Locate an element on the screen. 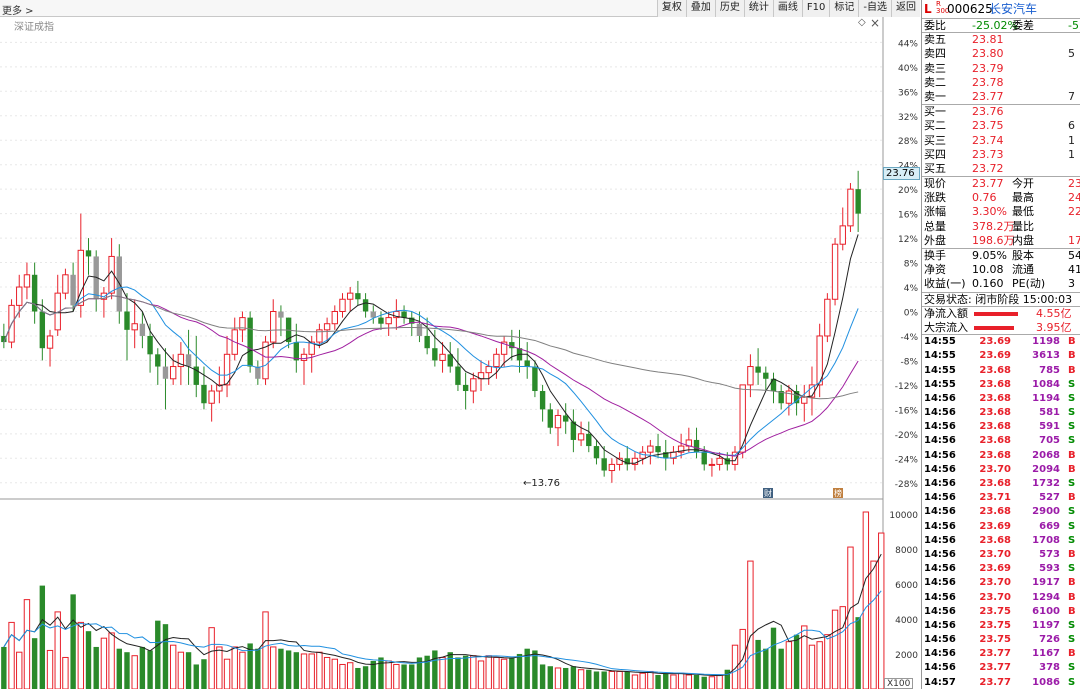 The image size is (1080, 689). toolbar-button-5: F10 is located at coordinates (815, 8).